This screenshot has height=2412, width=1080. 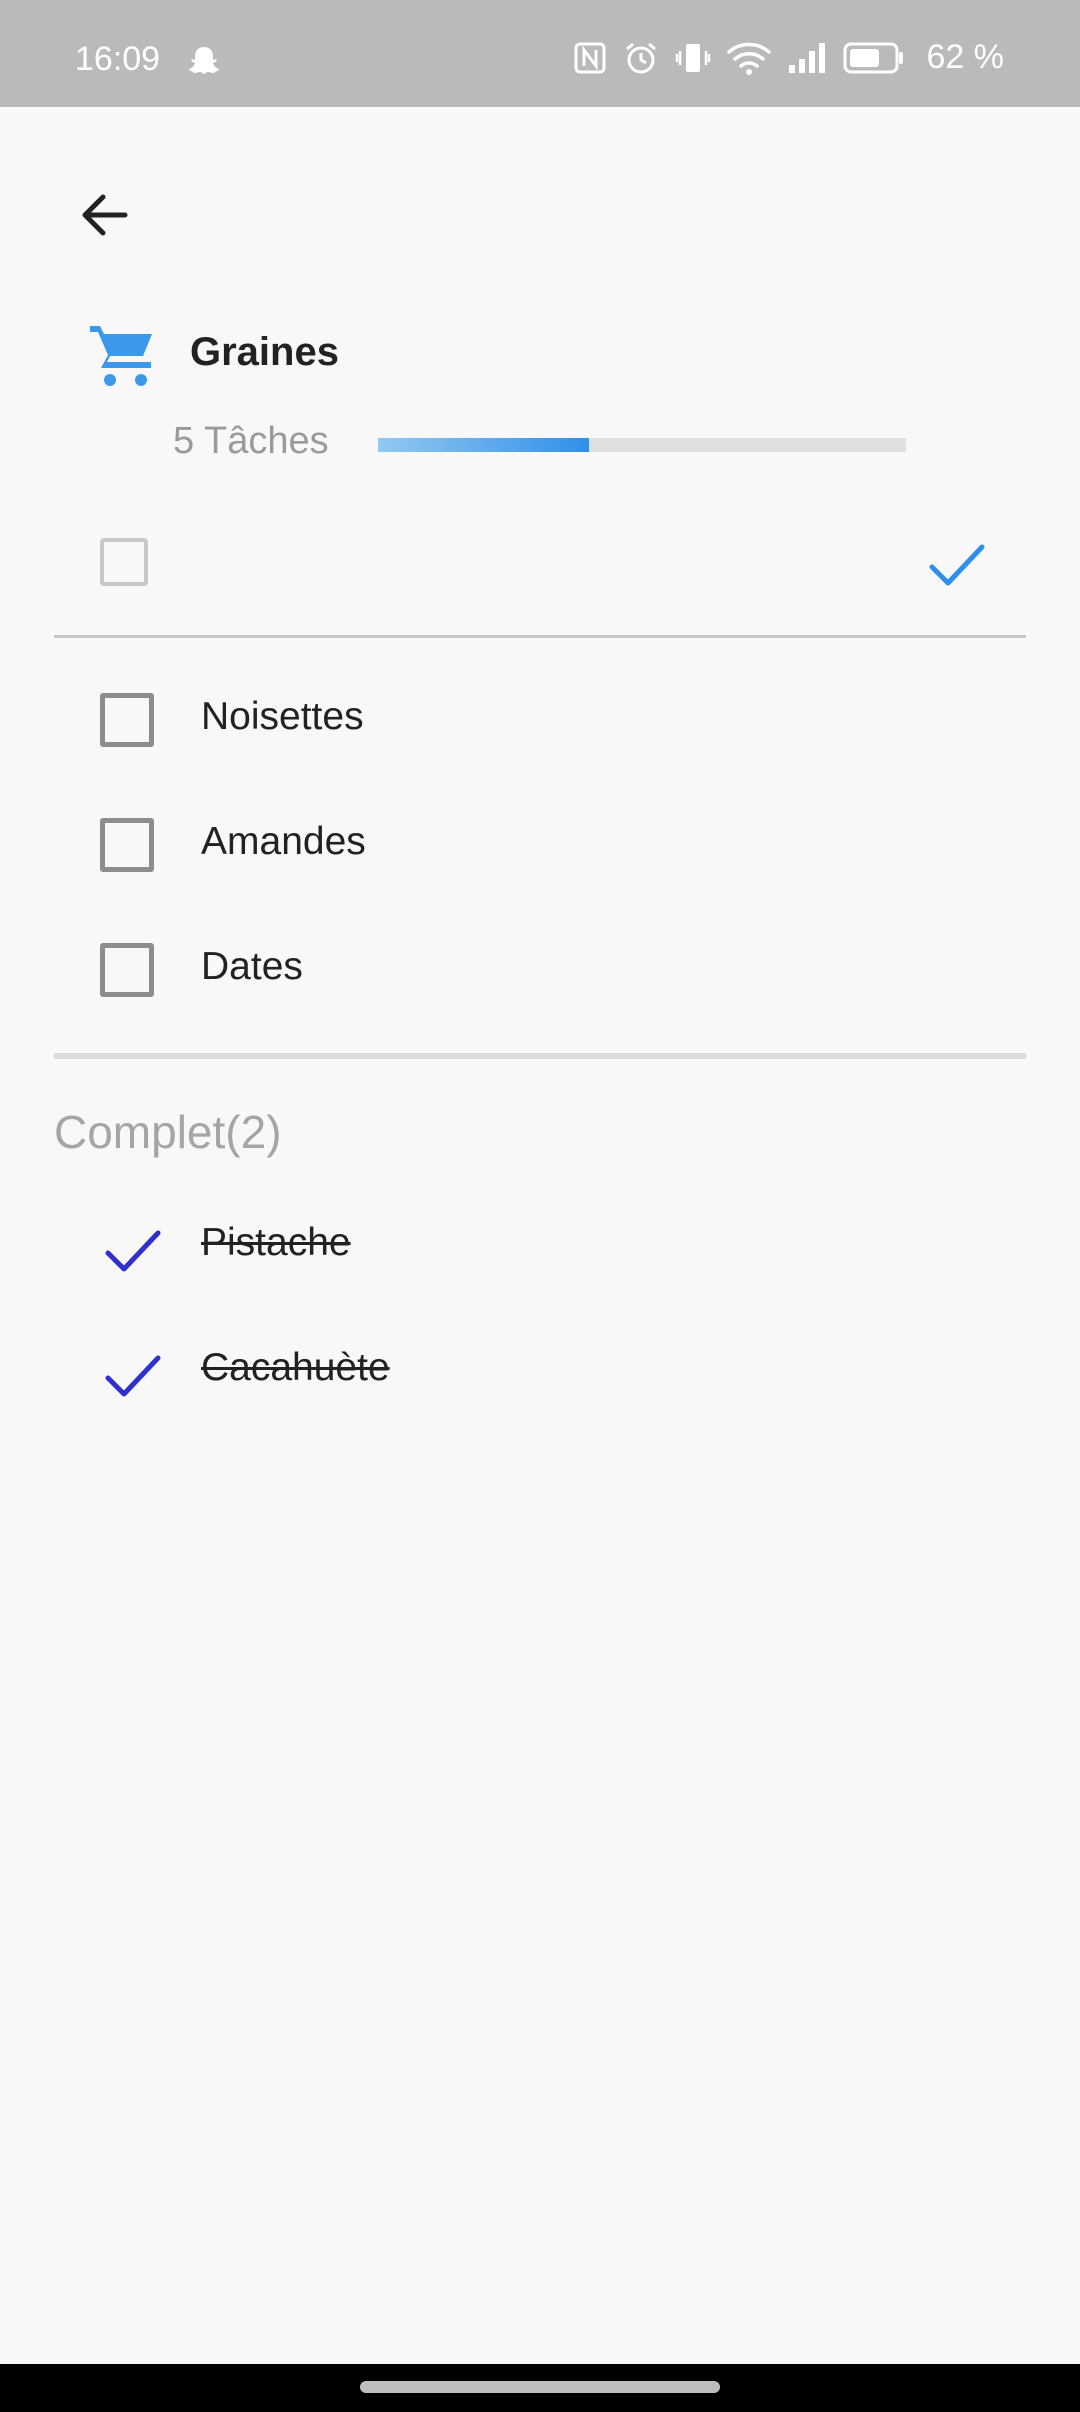 I want to click on snapchat-icon, so click(x=204, y=62).